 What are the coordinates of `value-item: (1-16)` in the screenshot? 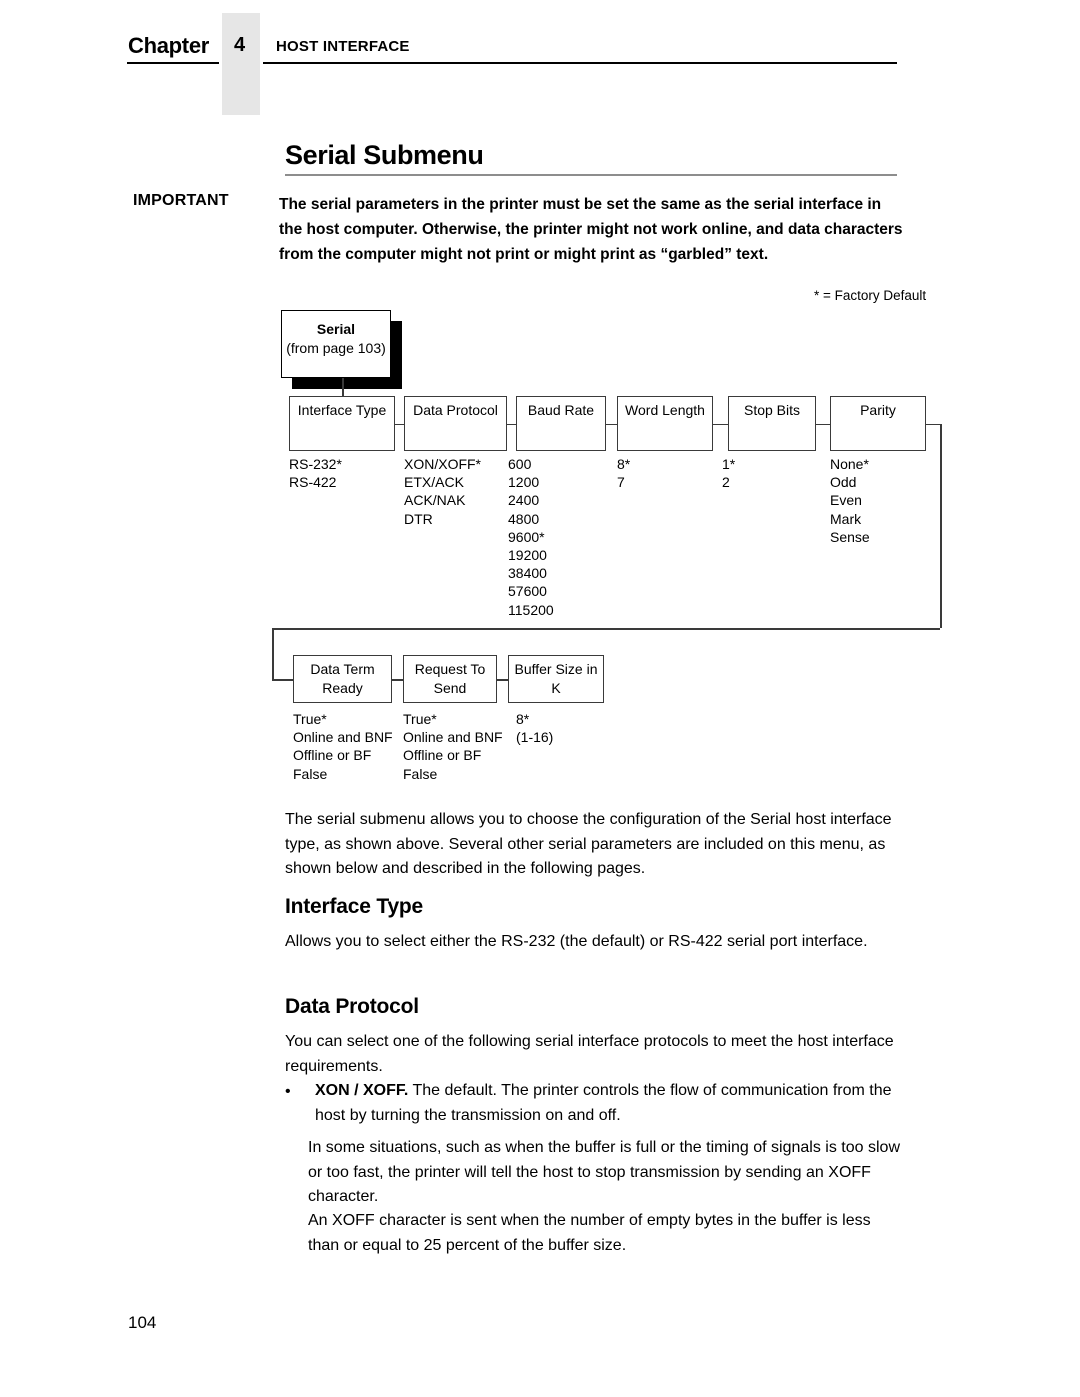 It's located at (535, 737).